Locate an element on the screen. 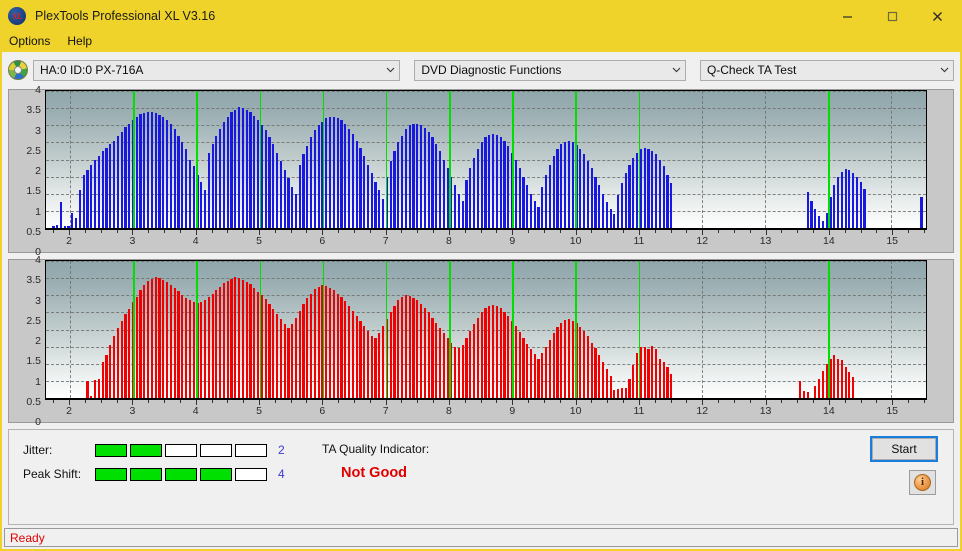  info-button: i is located at coordinates (922, 482).